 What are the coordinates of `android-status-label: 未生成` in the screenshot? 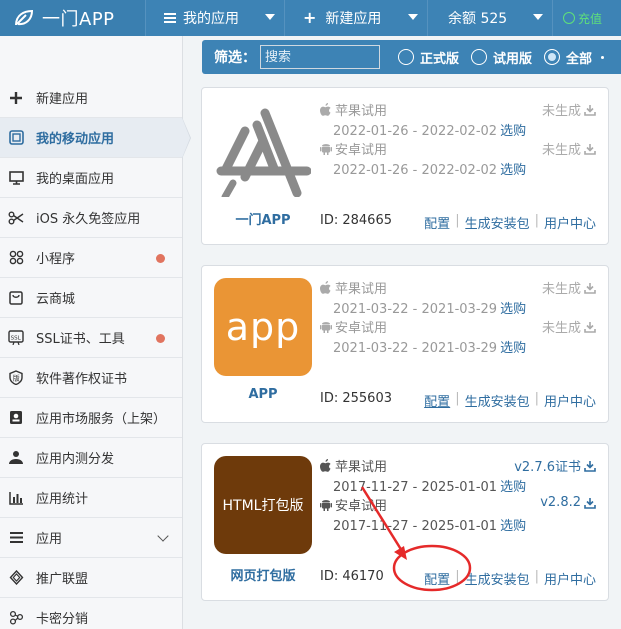 It's located at (561, 150).